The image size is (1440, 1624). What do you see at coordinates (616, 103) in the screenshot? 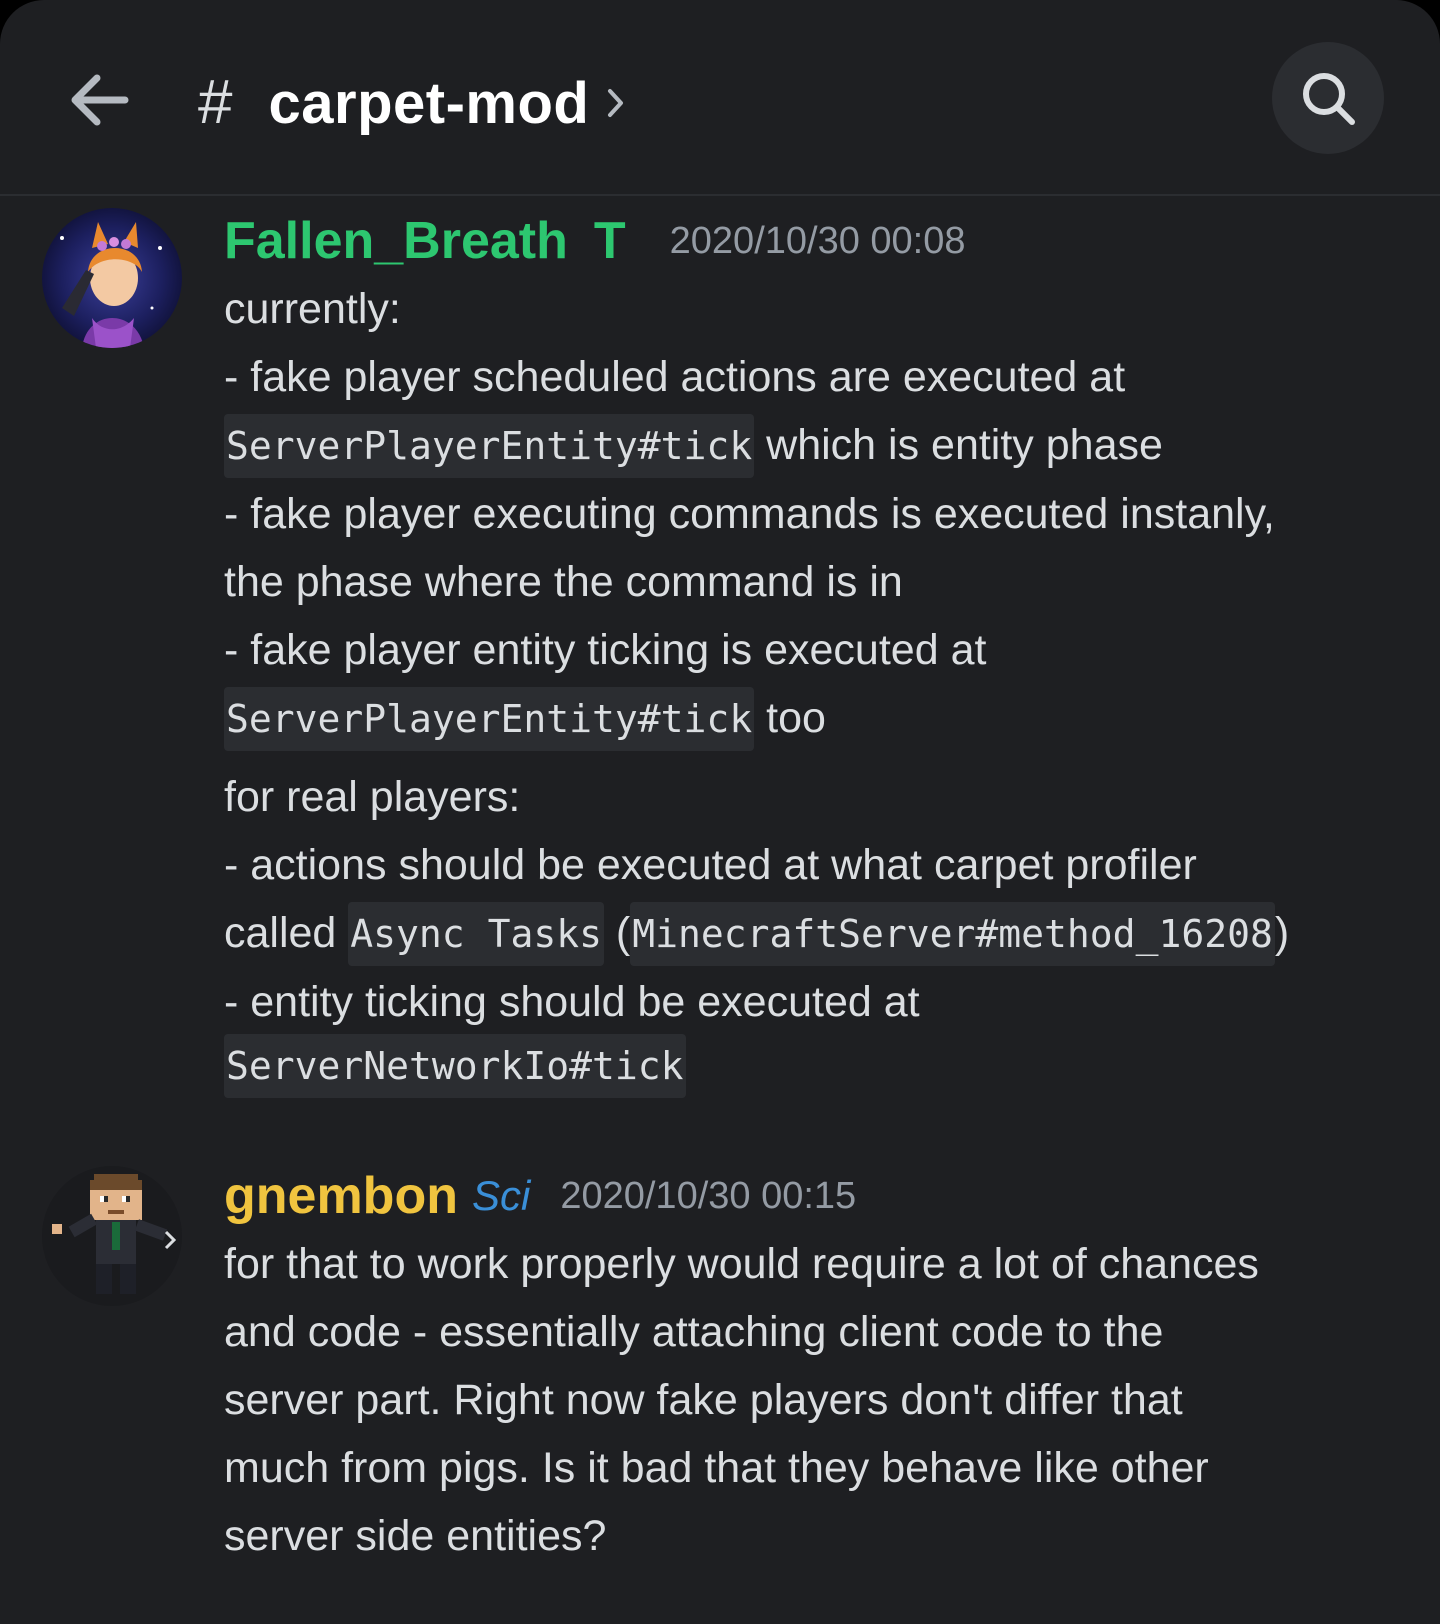
I see `chevron-right-icon` at bounding box center [616, 103].